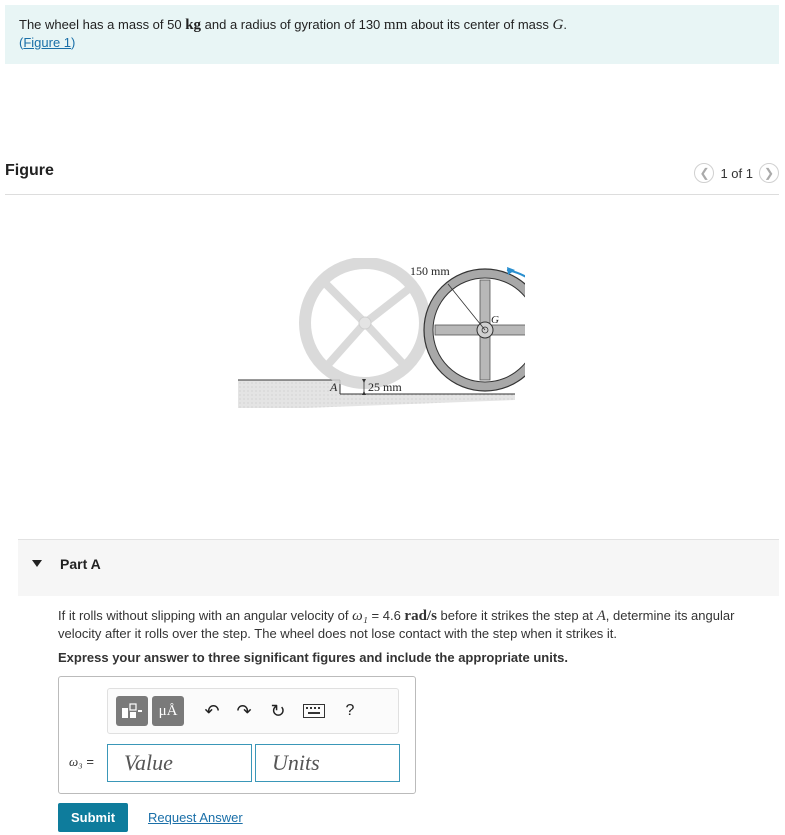  I want to click on mass-unit: kg, so click(193, 25).